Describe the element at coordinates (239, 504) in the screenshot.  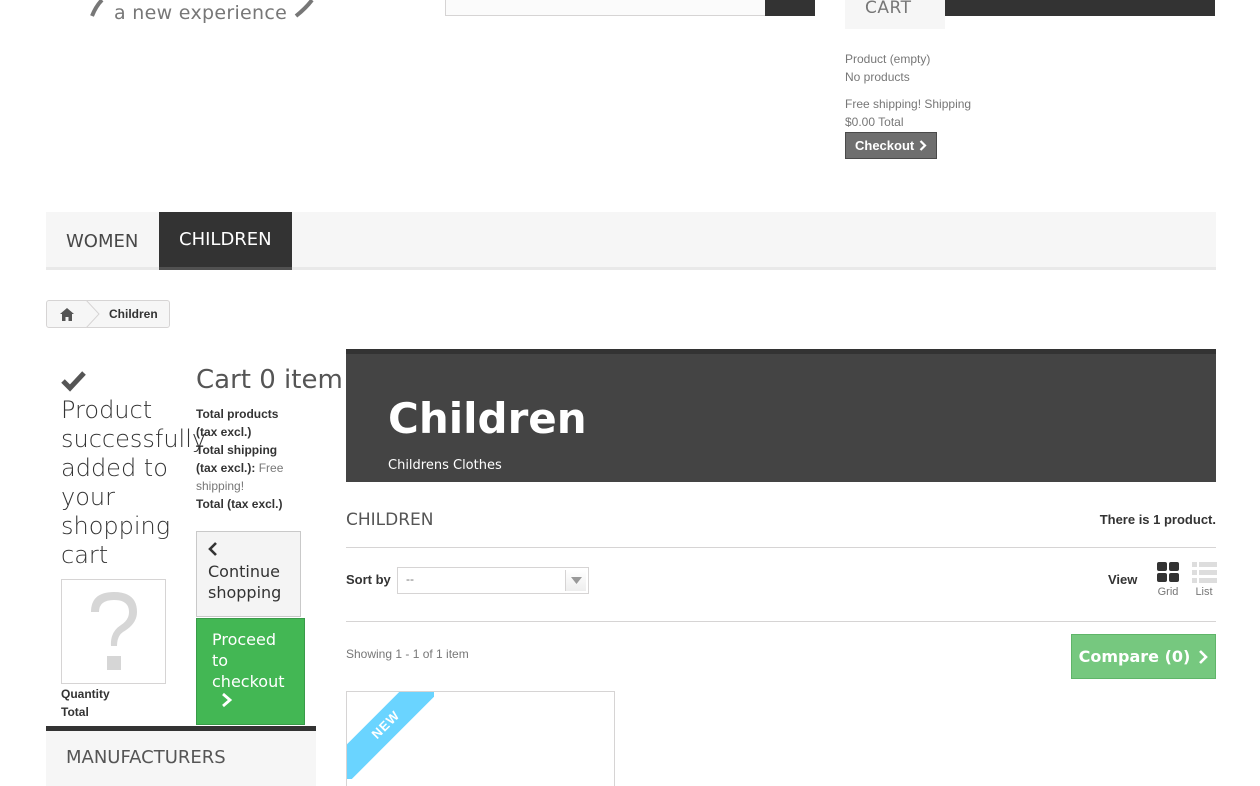
I see `total-tax-excl-label: Total (tax excl.)` at that location.